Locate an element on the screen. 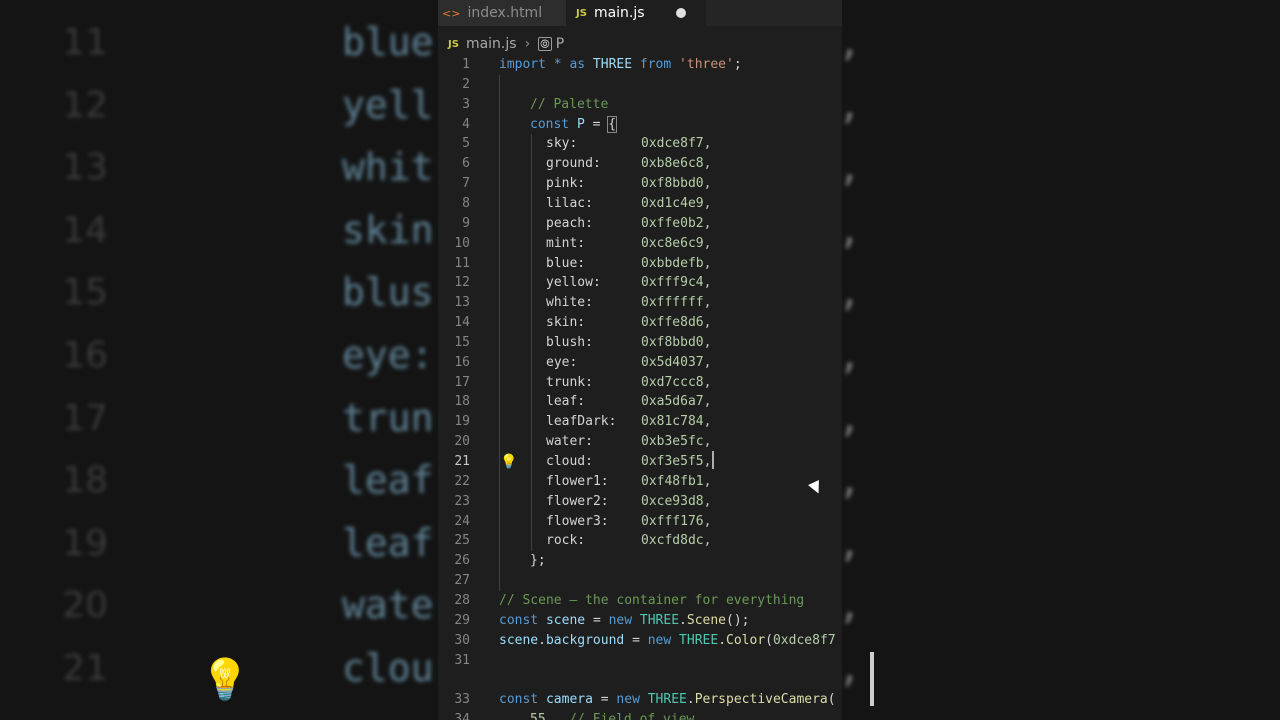 This screenshot has width=1280, height=720. lightbulb-icon: 💡 is located at coordinates (508, 462).